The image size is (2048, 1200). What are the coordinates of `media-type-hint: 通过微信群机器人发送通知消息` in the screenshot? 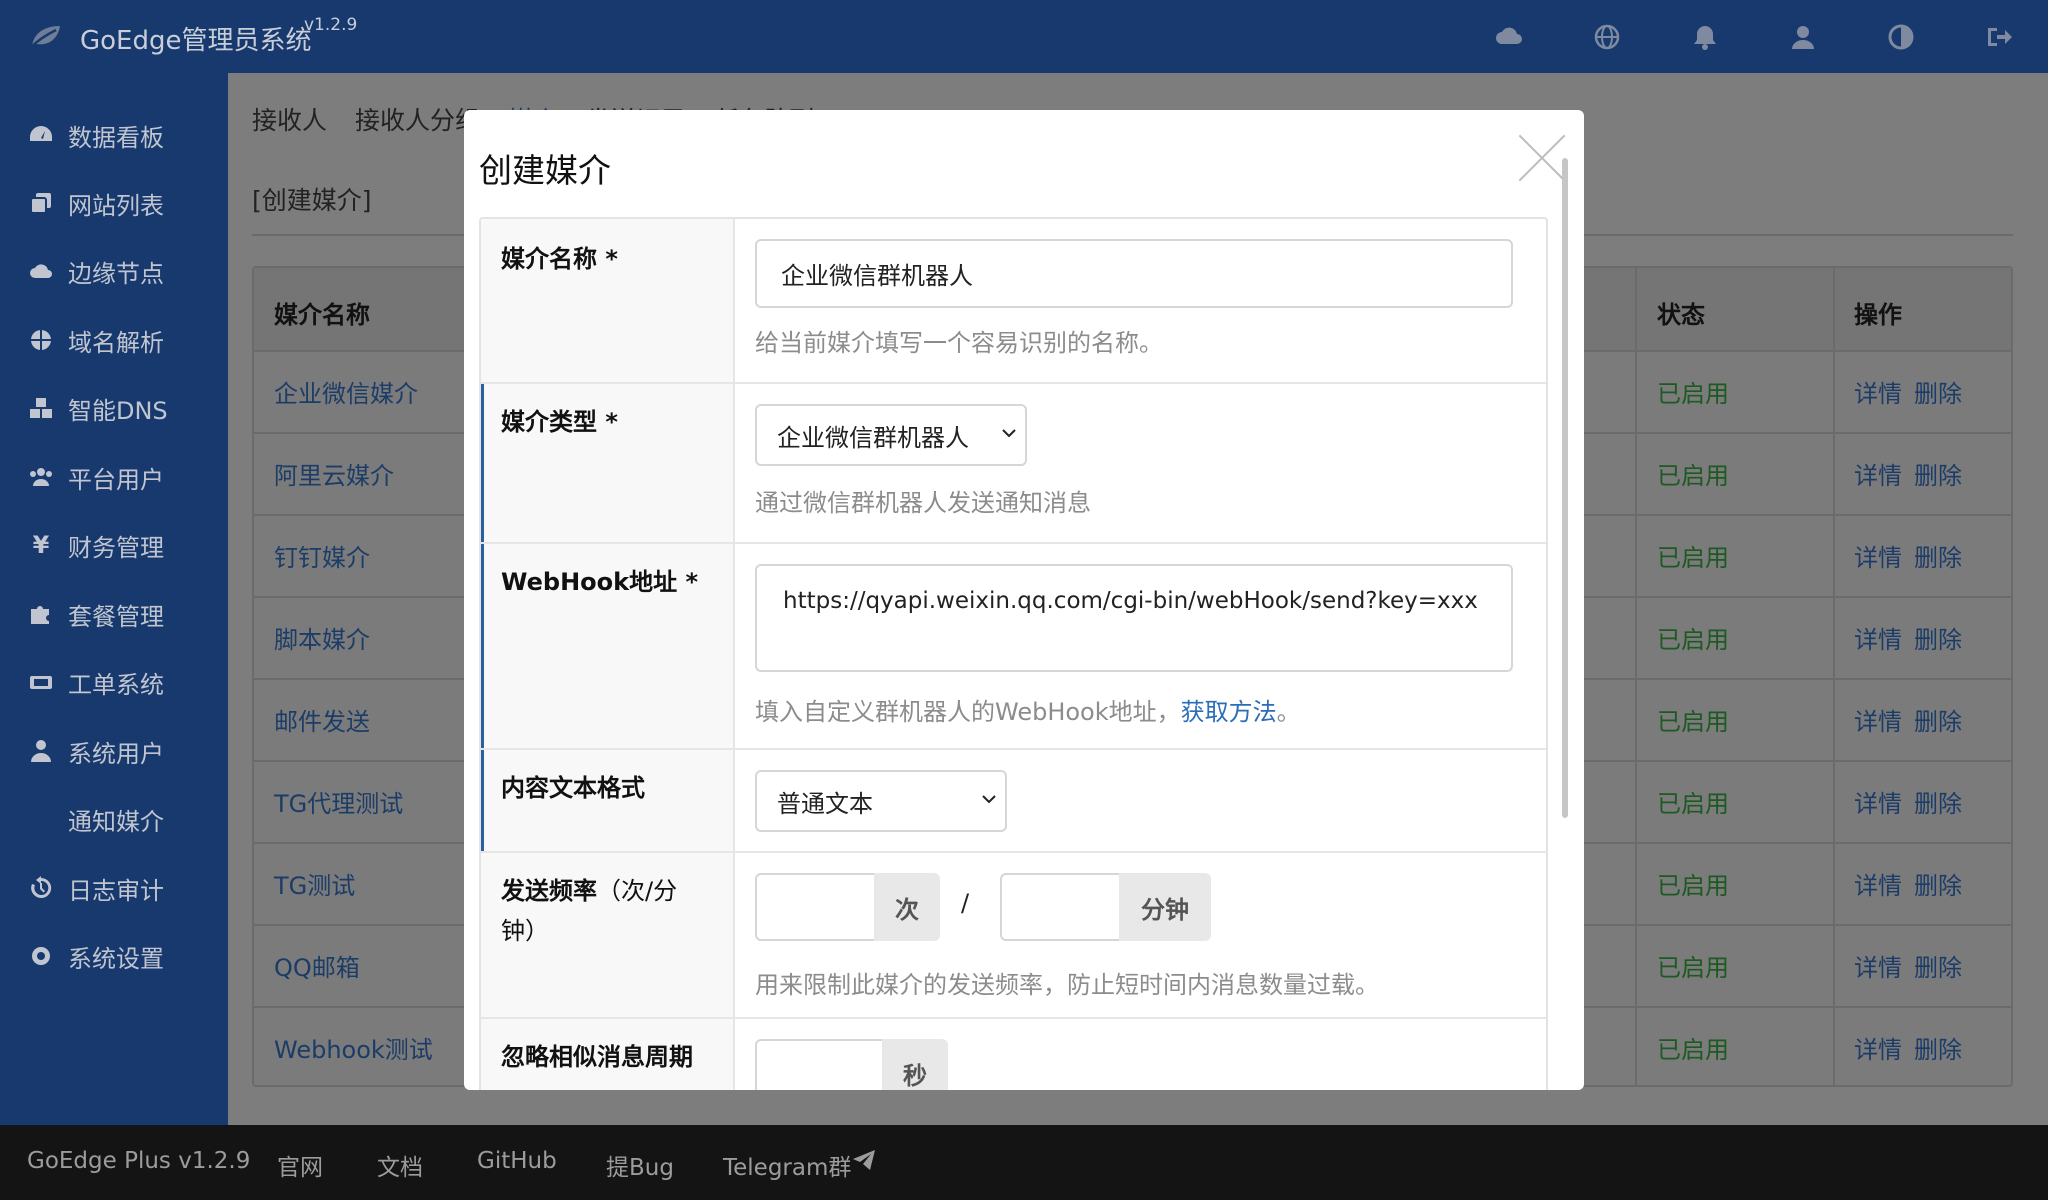 It's located at (923, 503).